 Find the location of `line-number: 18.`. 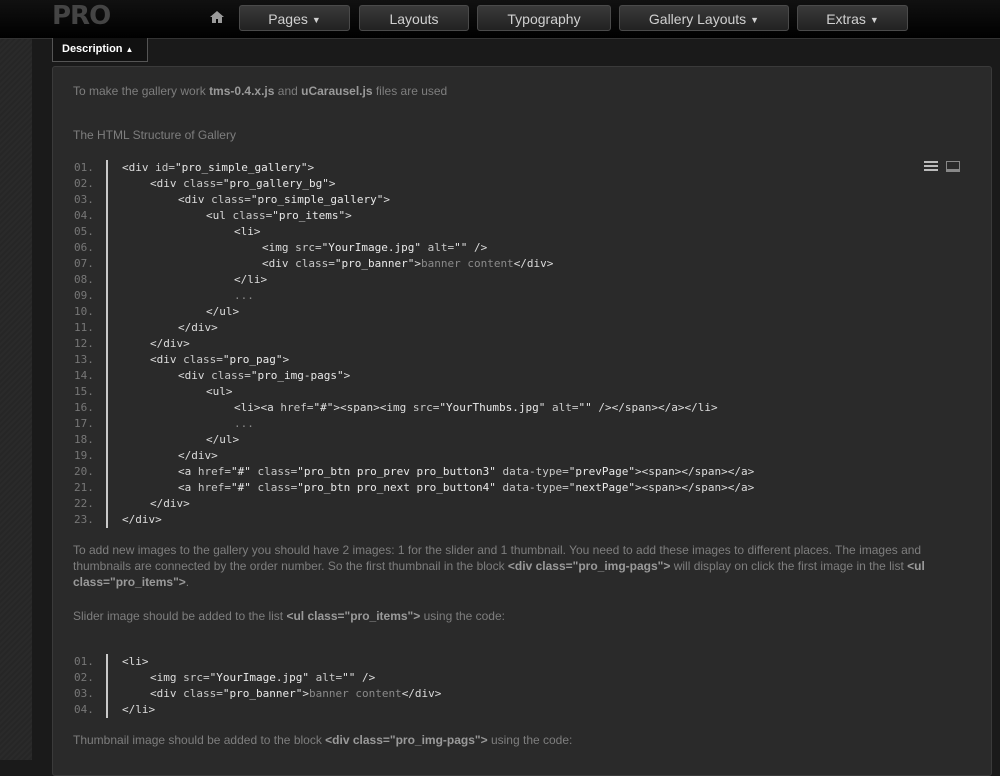

line-number: 18. is located at coordinates (84, 439).